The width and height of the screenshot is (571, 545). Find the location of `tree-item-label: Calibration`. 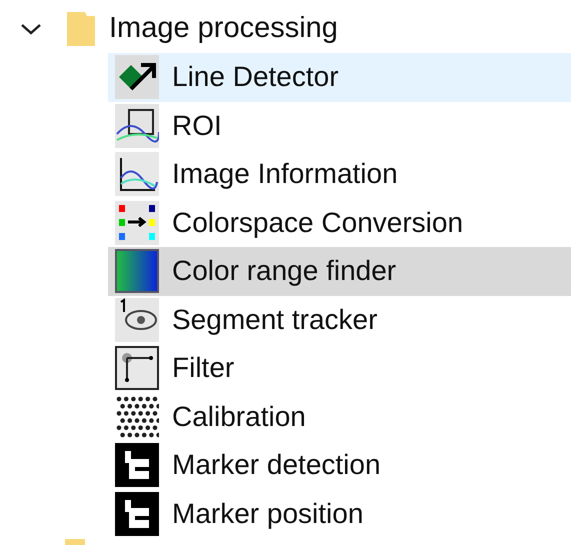

tree-item-label: Calibration is located at coordinates (239, 417).